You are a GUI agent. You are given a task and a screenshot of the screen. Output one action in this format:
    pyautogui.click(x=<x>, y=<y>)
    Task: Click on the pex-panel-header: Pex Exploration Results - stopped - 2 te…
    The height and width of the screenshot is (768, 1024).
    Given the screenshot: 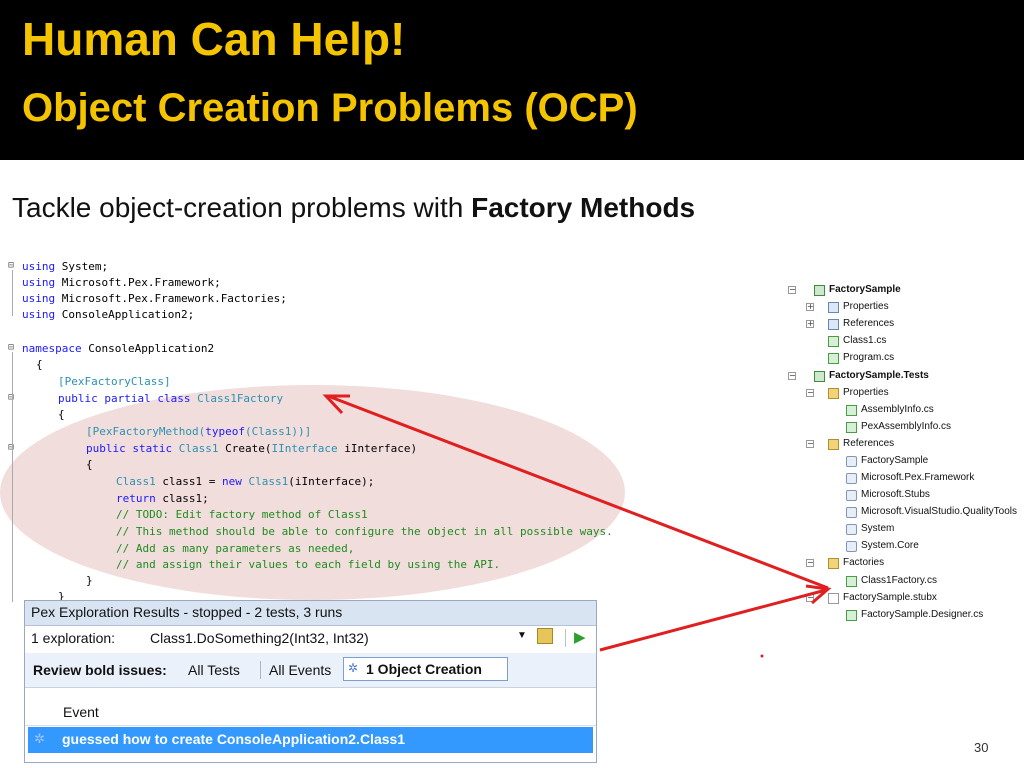 What is the action you would take?
    pyautogui.click(x=310, y=613)
    